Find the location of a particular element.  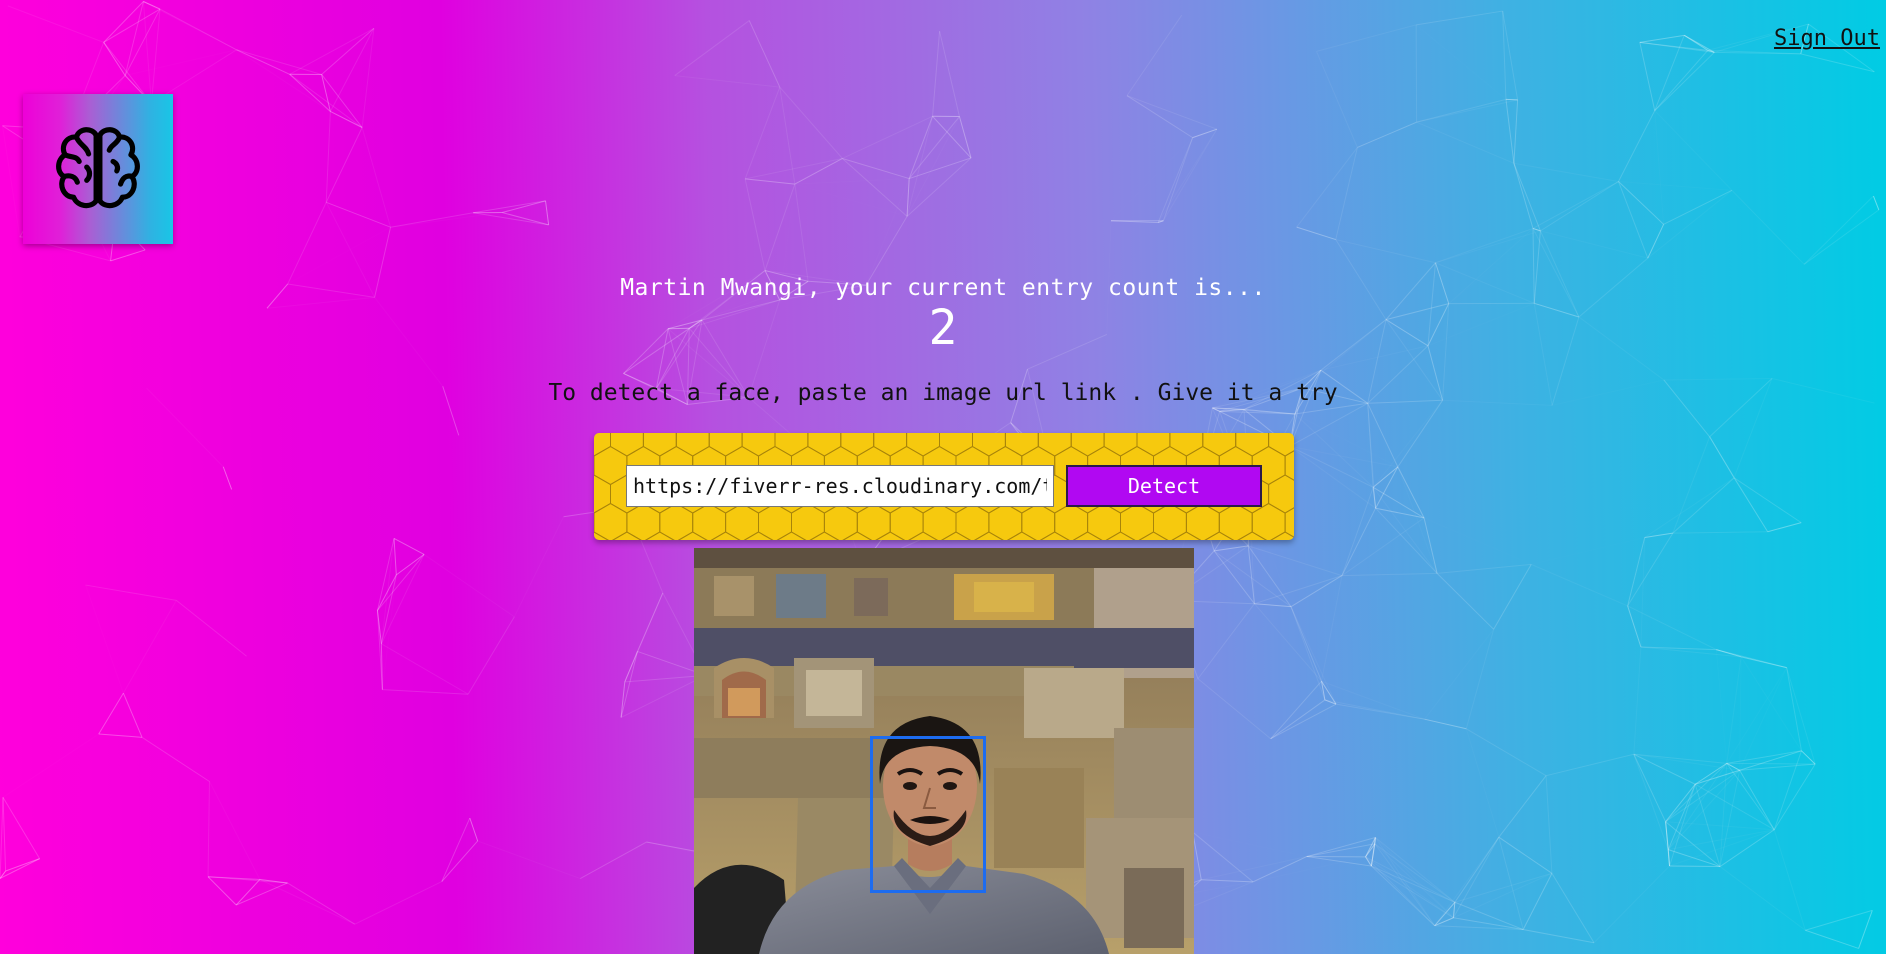

image-url-input is located at coordinates (840, 486).